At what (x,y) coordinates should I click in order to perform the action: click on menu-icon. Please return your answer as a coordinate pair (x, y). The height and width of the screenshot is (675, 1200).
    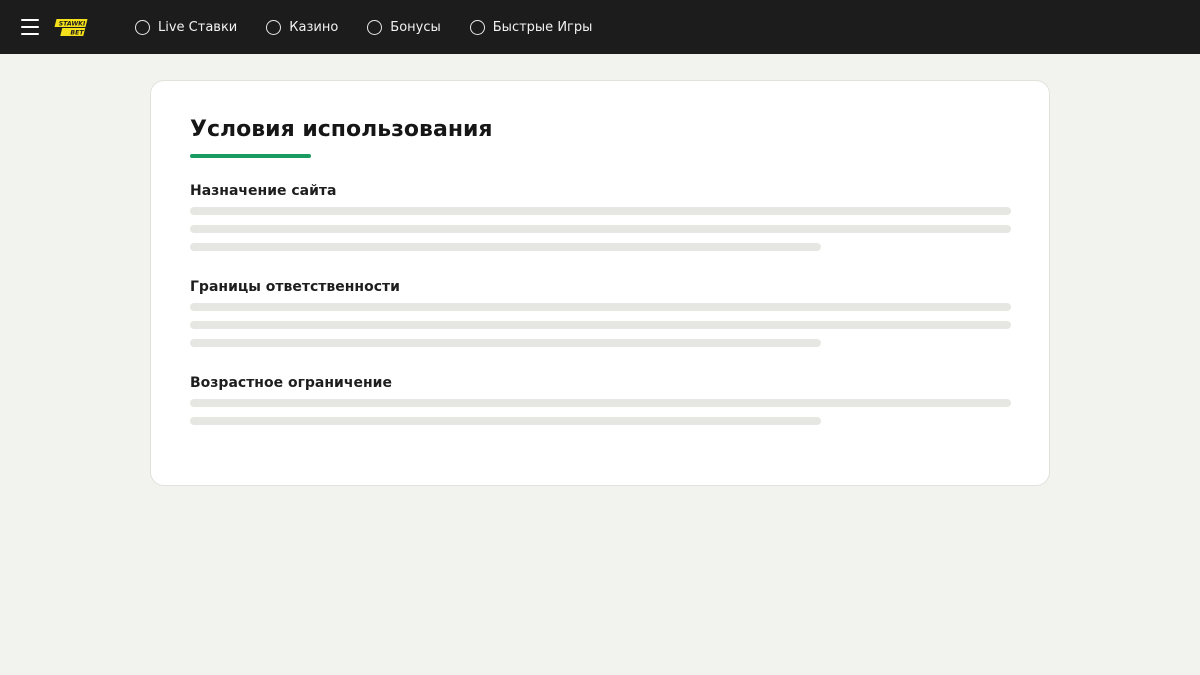
    Looking at the image, I should click on (30, 27).